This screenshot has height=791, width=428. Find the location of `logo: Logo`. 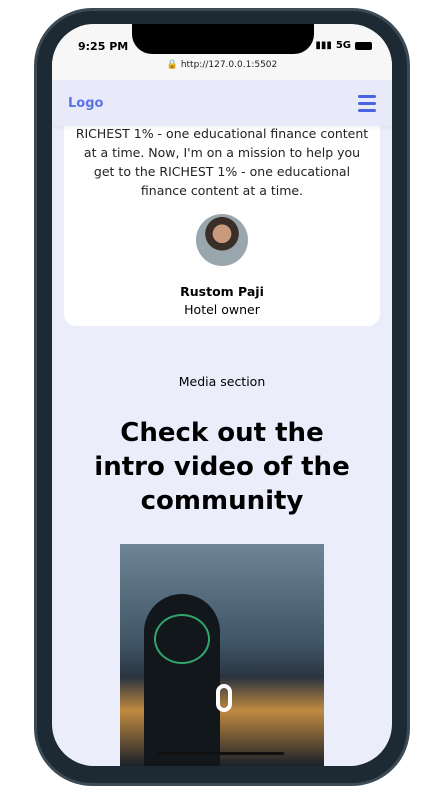

logo: Logo is located at coordinates (85, 103).